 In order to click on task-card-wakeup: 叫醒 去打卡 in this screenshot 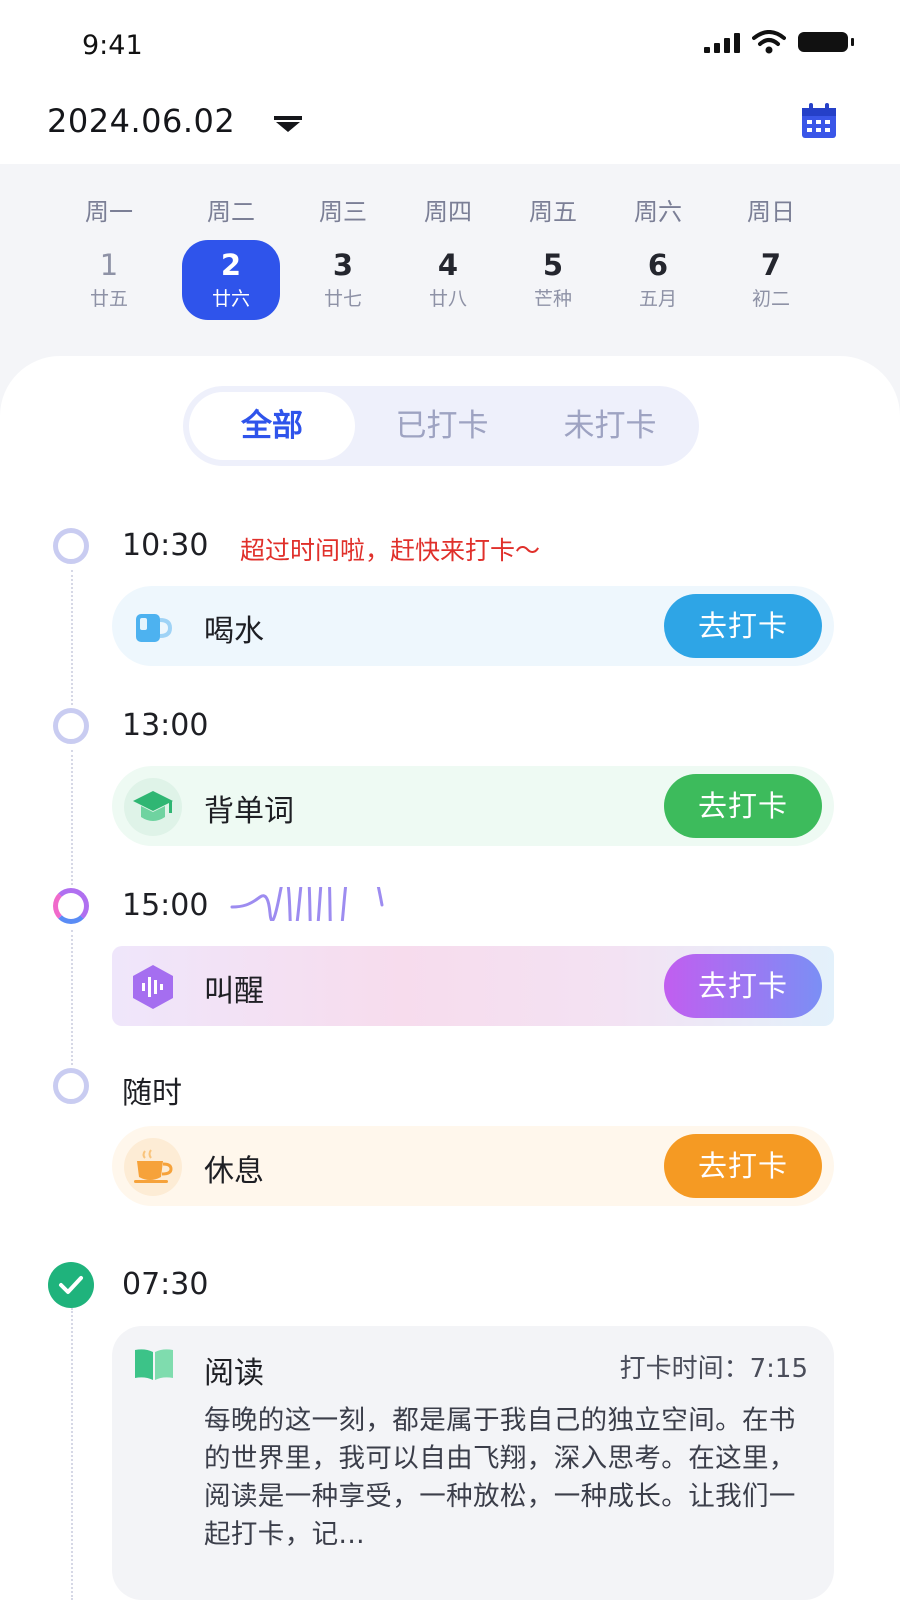, I will do `click(473, 986)`.